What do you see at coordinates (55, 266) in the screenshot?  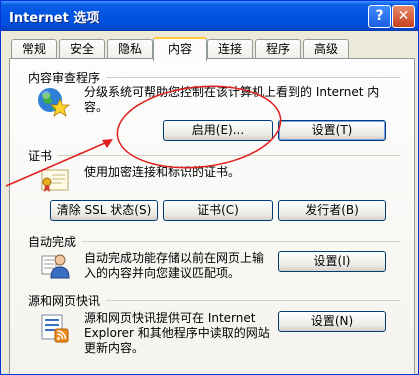 I see `autocomplete-user-icon` at bounding box center [55, 266].